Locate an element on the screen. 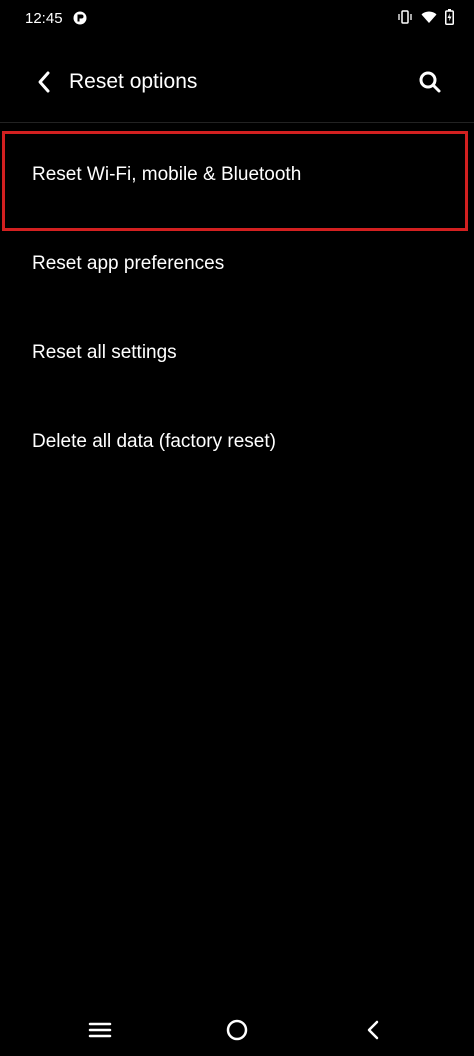 The height and width of the screenshot is (1056, 474). reset-network-item: Reset Wi-Fi, mobile & Bluetooth is located at coordinates (237, 174).